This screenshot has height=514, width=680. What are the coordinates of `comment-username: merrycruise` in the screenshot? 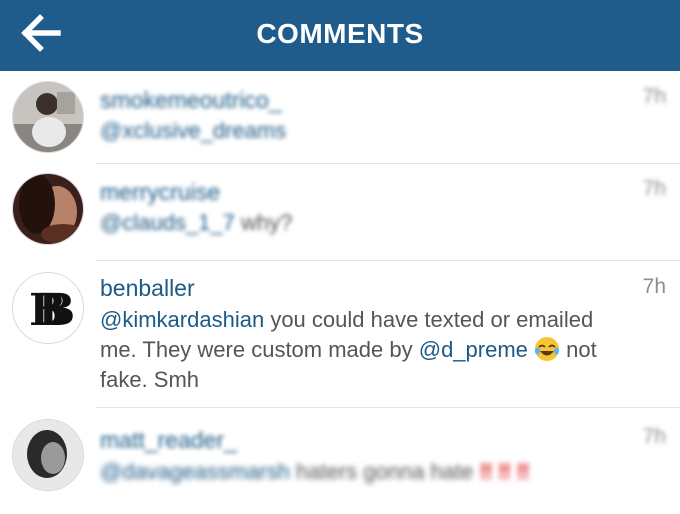 It's located at (160, 192).